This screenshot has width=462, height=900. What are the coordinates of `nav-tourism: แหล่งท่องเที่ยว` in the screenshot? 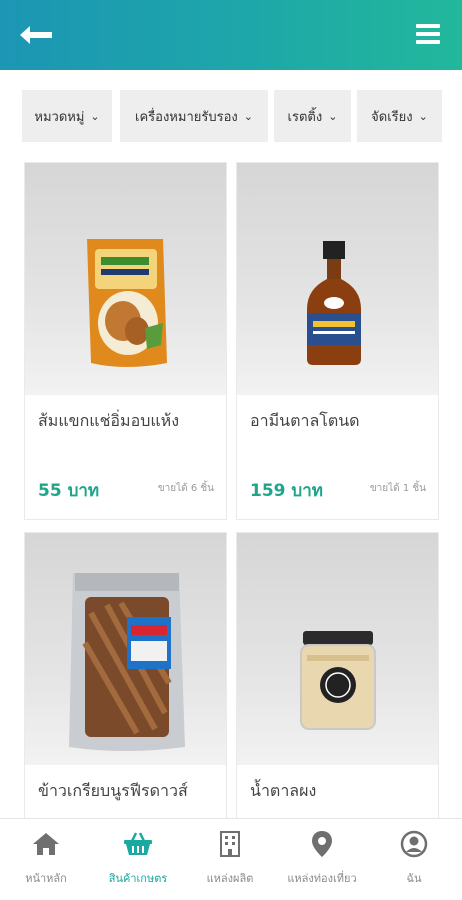 It's located at (322, 861).